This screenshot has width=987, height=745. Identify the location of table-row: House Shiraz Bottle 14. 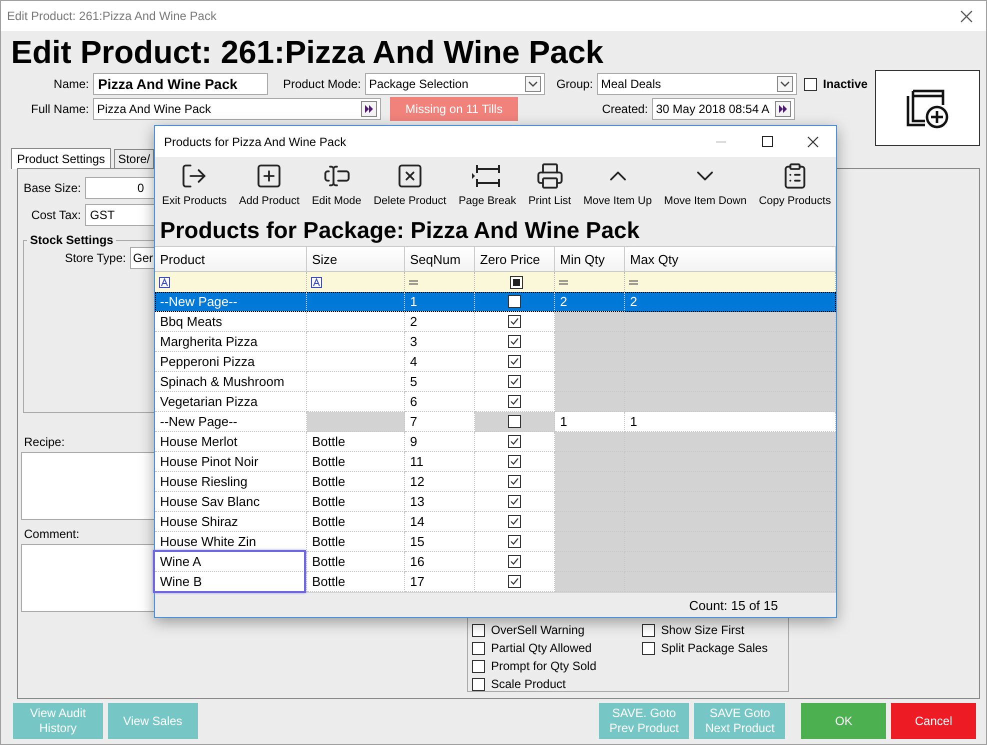
(495, 522).